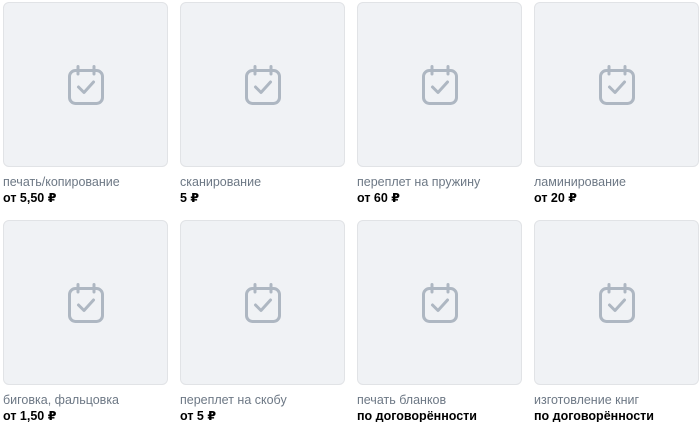 Image resolution: width=700 pixels, height=422 pixels. Describe the element at coordinates (439, 182) in the screenshot. I see `product-name: переплет на пружину` at that location.